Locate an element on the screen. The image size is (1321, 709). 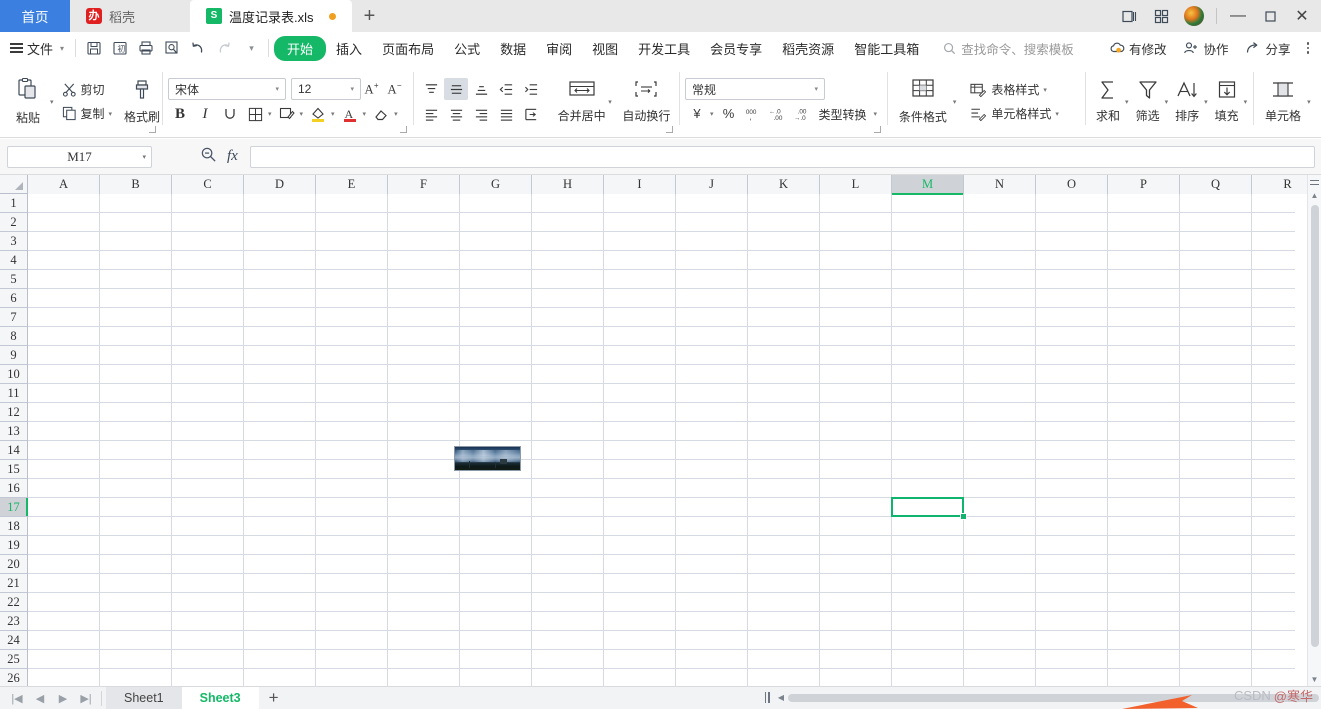
number-format-dropdown-icon: ▾ is located at coordinates (816, 89).